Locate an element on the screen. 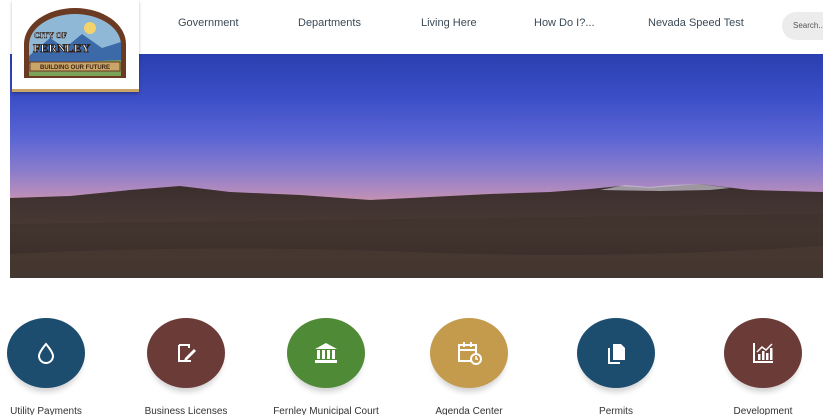 This screenshot has height=415, width=823. site-logo: CITY OF FERNLEY BUILDING OUR FUTURE is located at coordinates (75, 46).